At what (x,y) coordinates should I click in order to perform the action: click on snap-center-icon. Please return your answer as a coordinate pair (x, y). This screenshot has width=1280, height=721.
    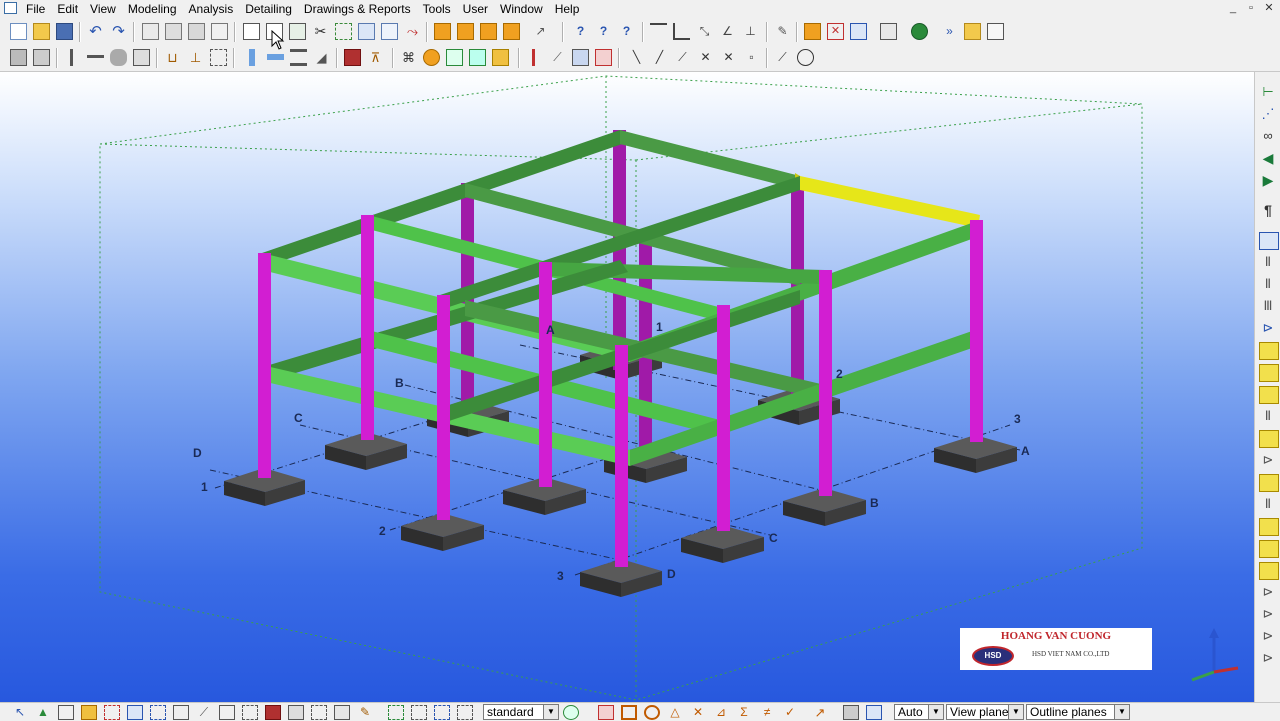
    Looking at the image, I should click on (805, 57).